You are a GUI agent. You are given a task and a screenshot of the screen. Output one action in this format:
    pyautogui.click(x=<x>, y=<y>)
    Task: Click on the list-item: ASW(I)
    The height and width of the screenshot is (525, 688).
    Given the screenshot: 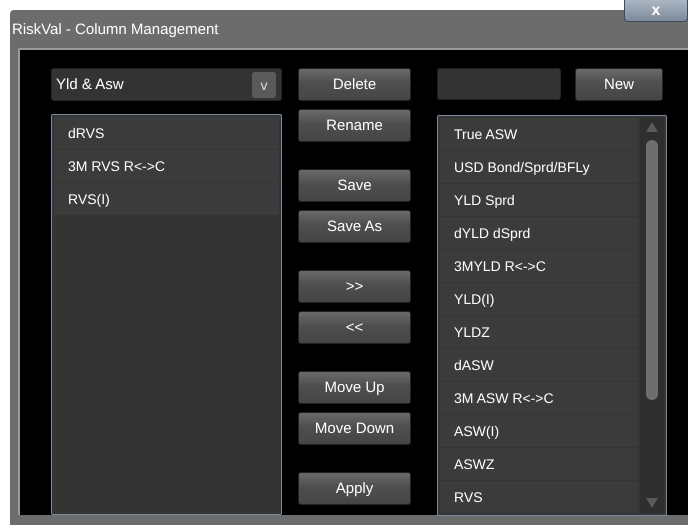 What is the action you would take?
    pyautogui.click(x=539, y=431)
    